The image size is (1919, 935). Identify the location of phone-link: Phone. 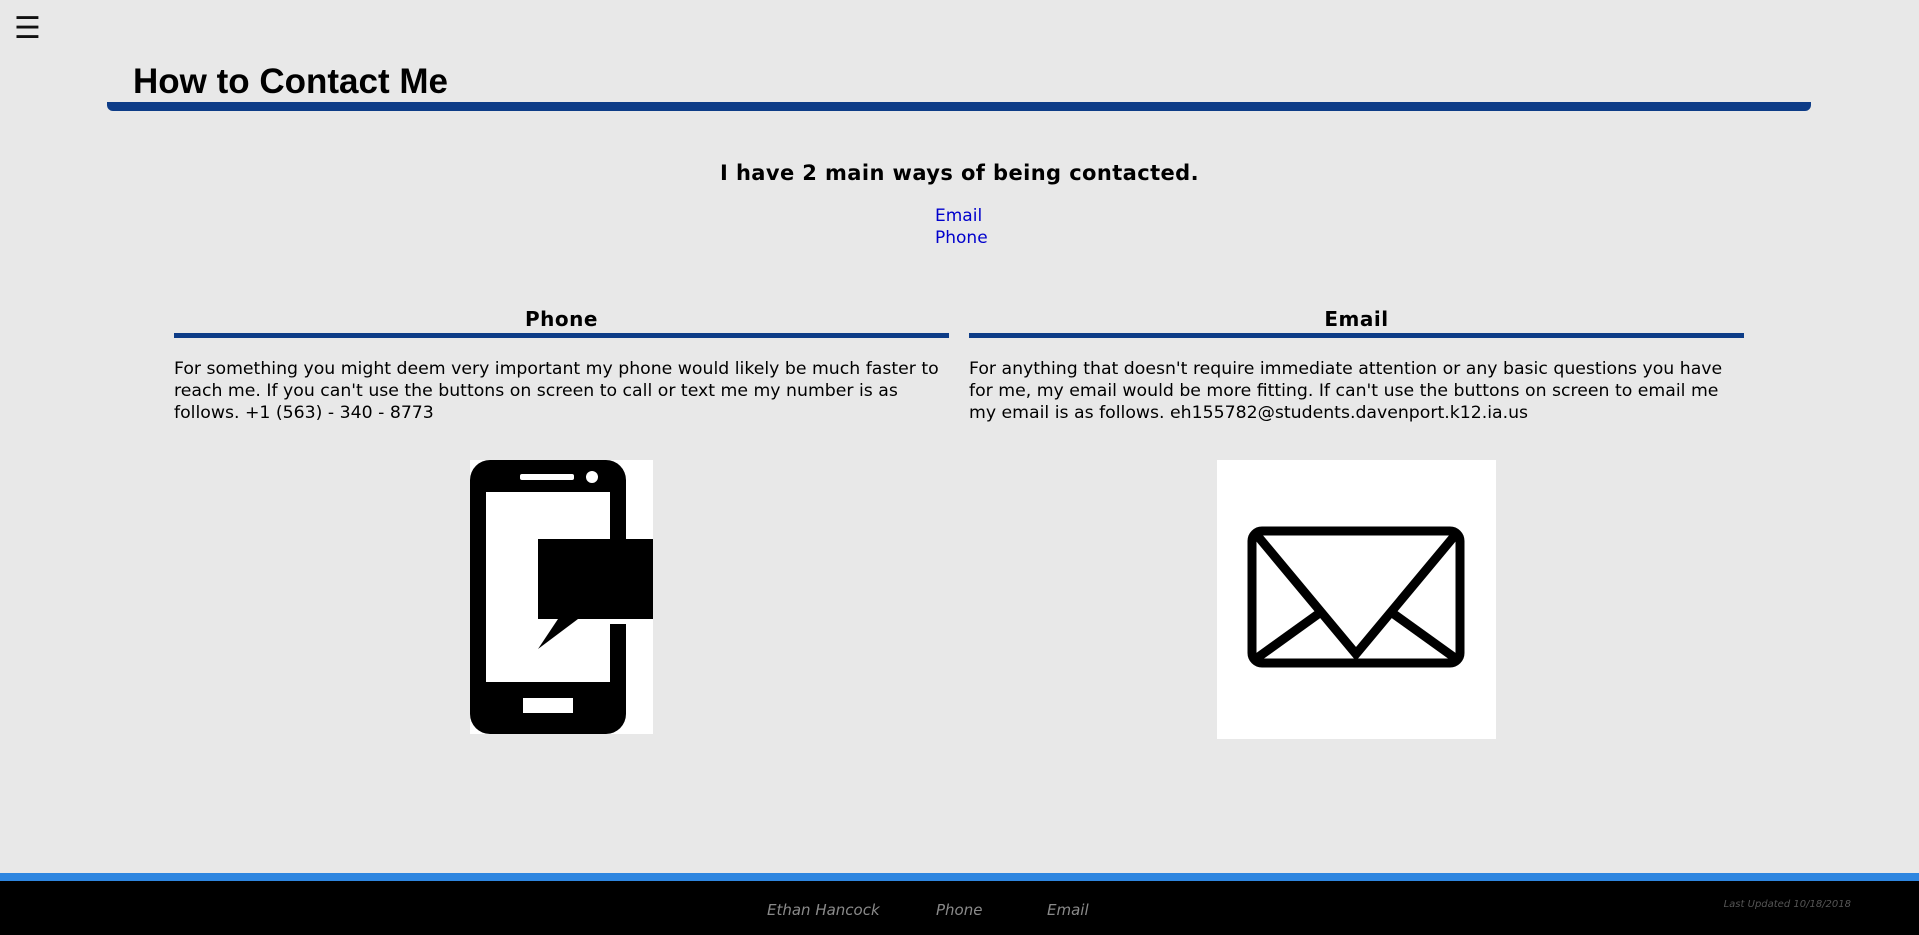
(961, 238).